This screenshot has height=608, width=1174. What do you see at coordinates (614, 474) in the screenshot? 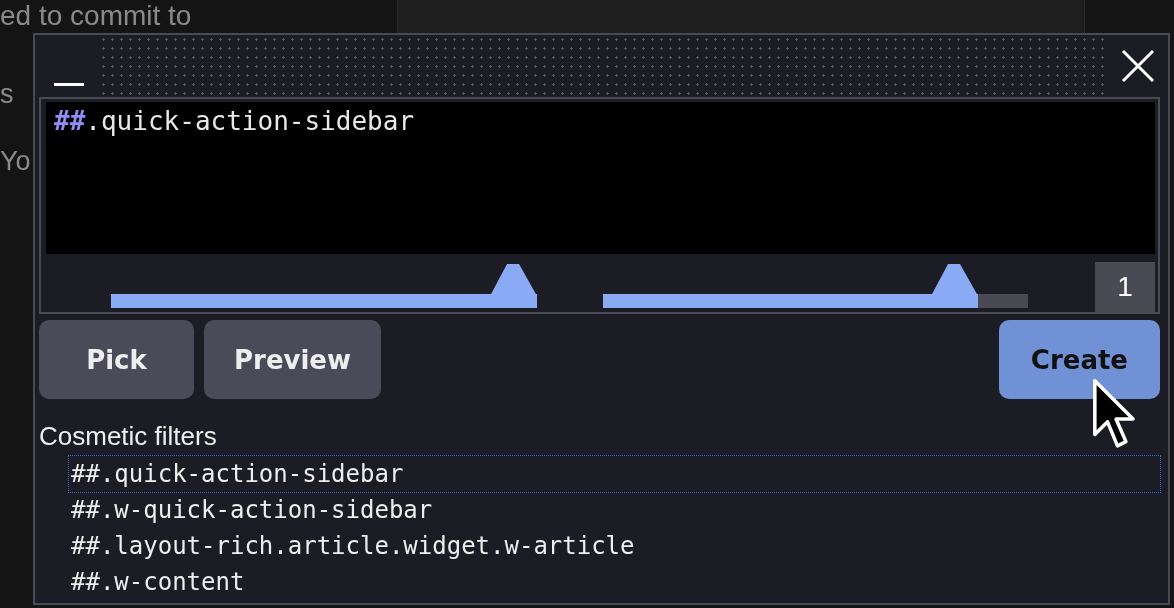
I see `filter-item: ##.quick-action-sidebar` at bounding box center [614, 474].